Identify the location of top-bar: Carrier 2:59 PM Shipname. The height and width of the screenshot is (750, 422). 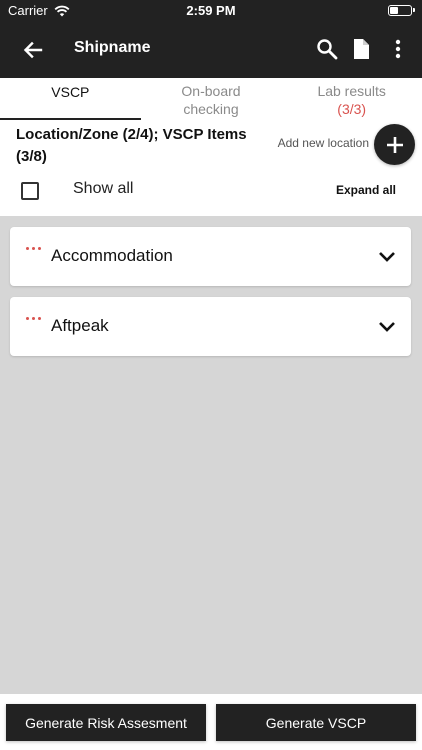
(211, 39).